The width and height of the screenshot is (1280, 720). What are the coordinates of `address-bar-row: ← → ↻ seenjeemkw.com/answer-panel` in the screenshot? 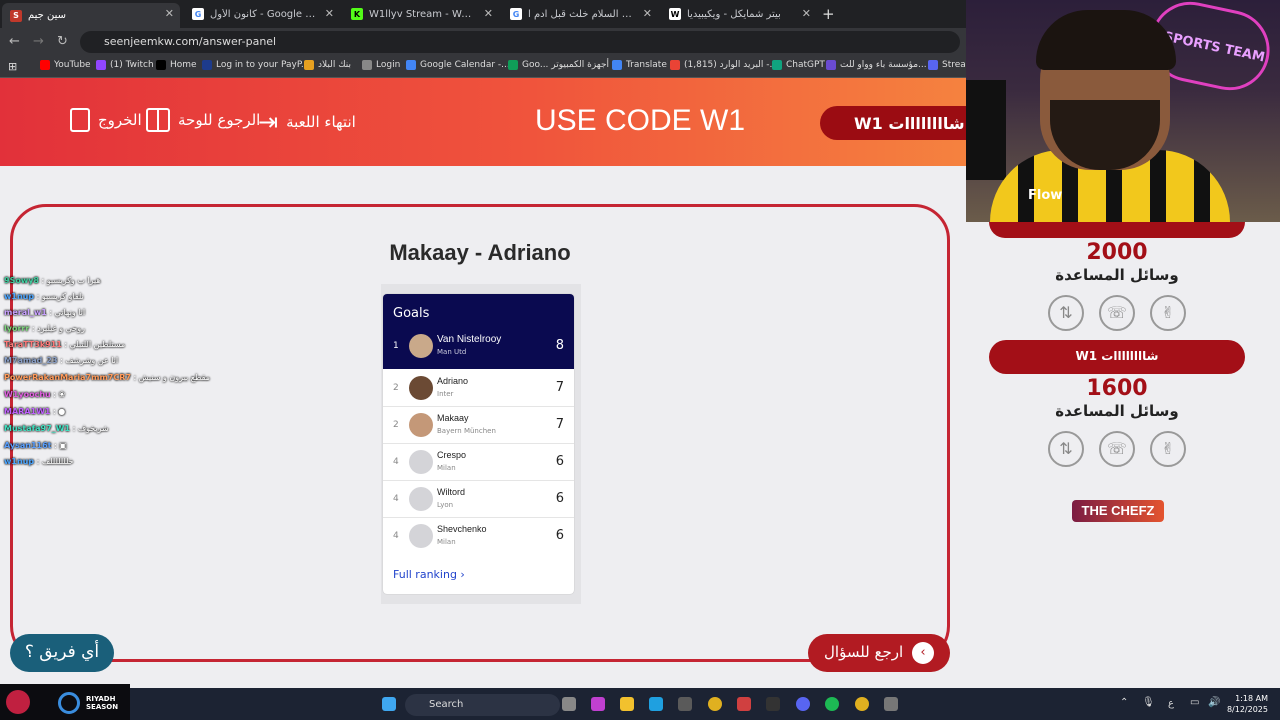 It's located at (483, 42).